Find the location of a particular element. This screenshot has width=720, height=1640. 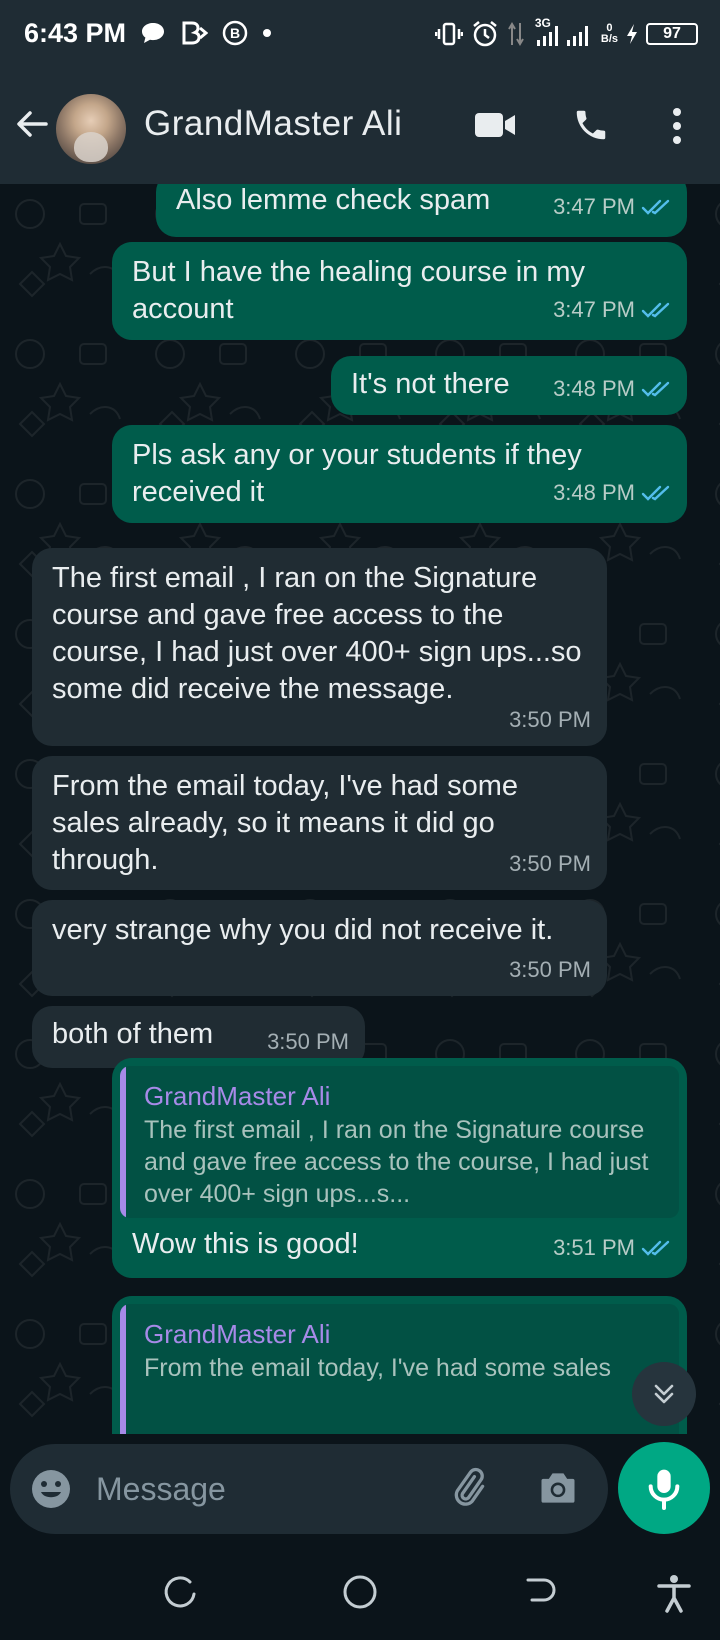

svg-text: B is located at coordinates (235, 33).